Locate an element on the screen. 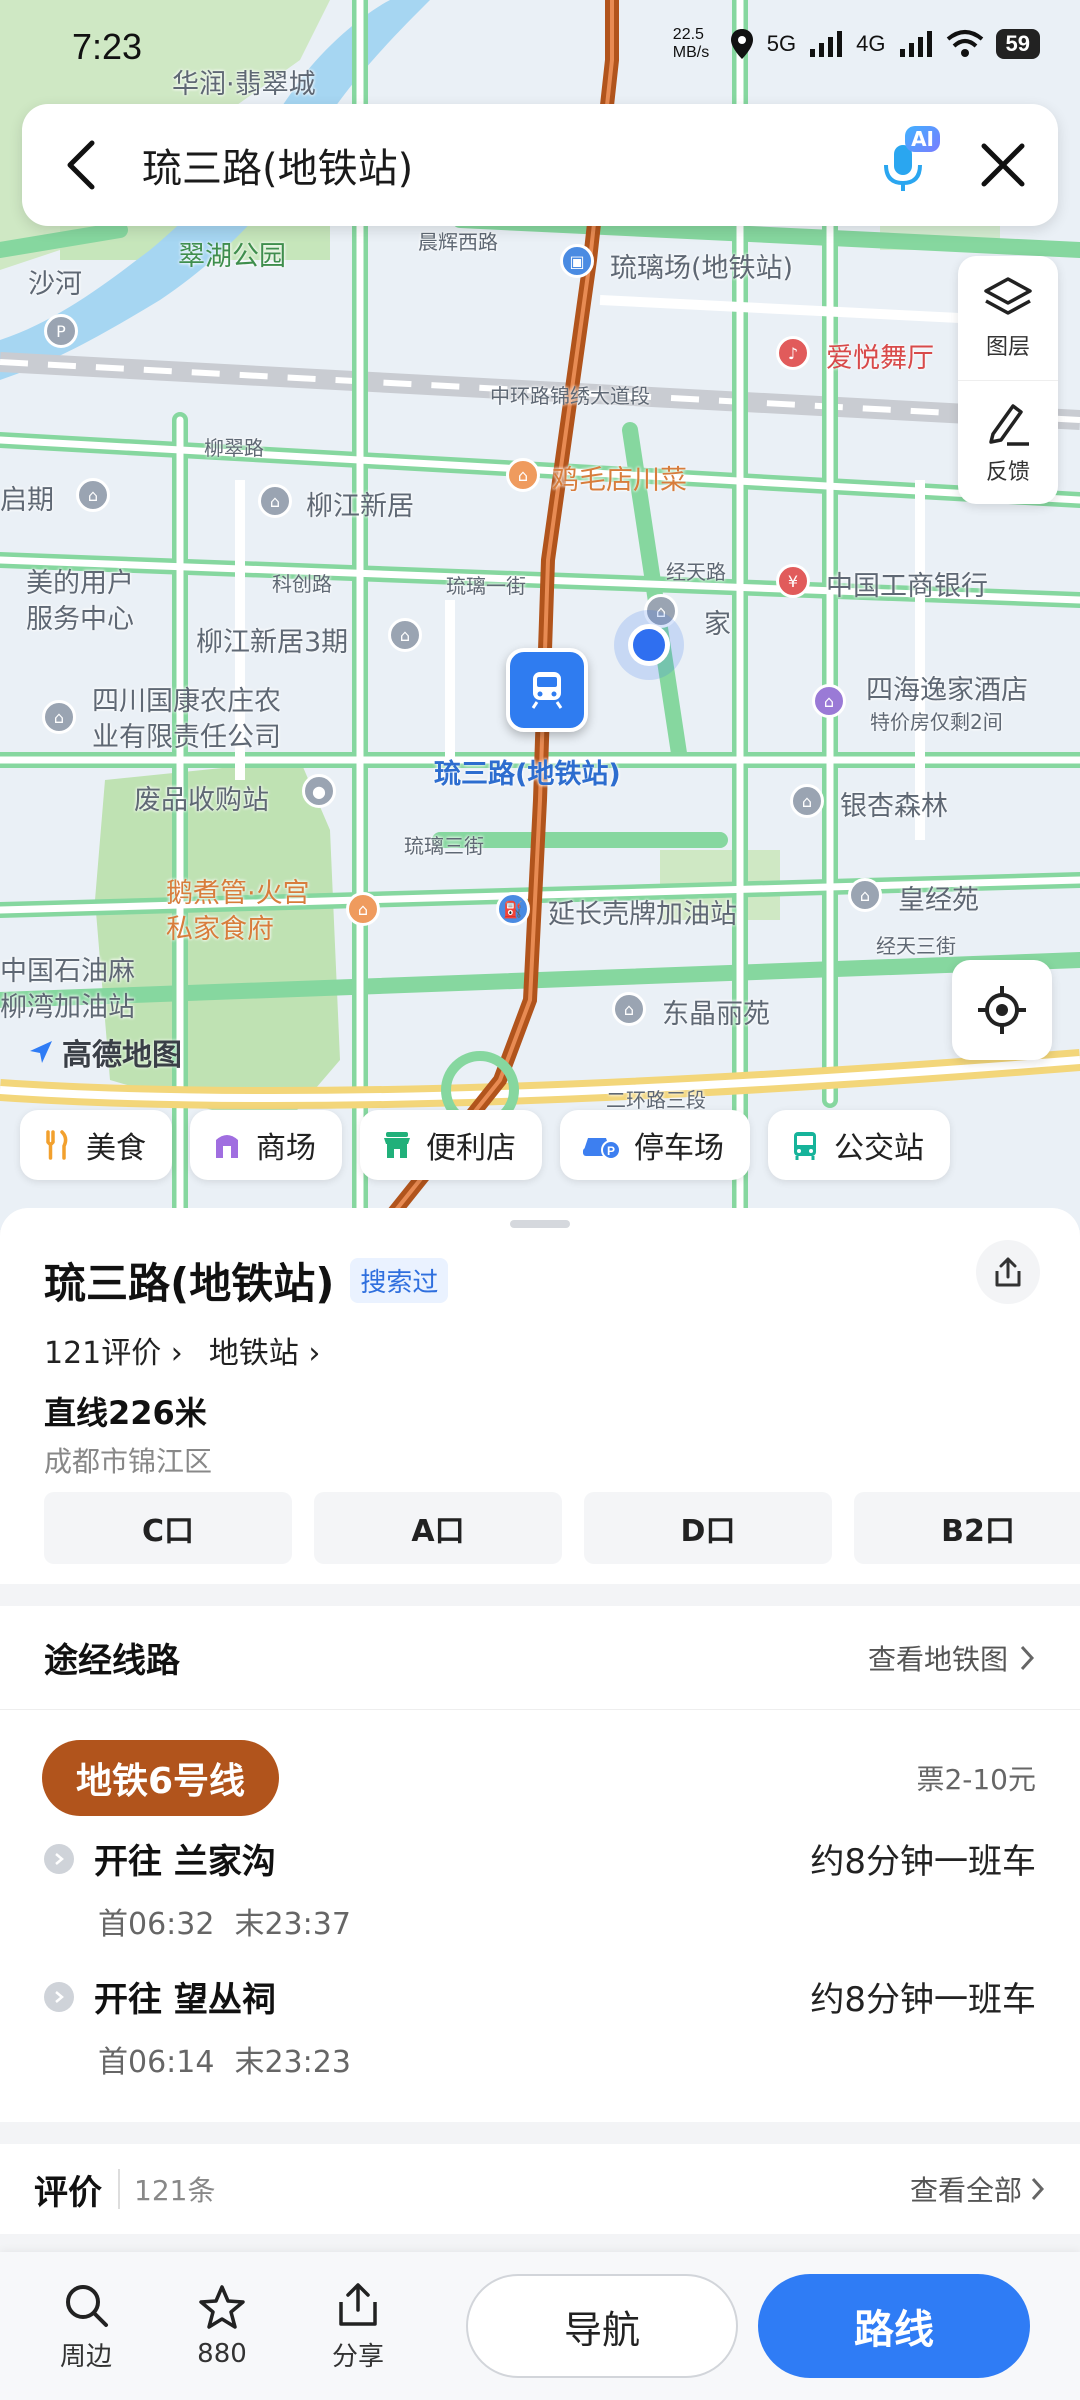 The image size is (1080, 2400). metro-poi-icon: ▣ is located at coordinates (577, 261).